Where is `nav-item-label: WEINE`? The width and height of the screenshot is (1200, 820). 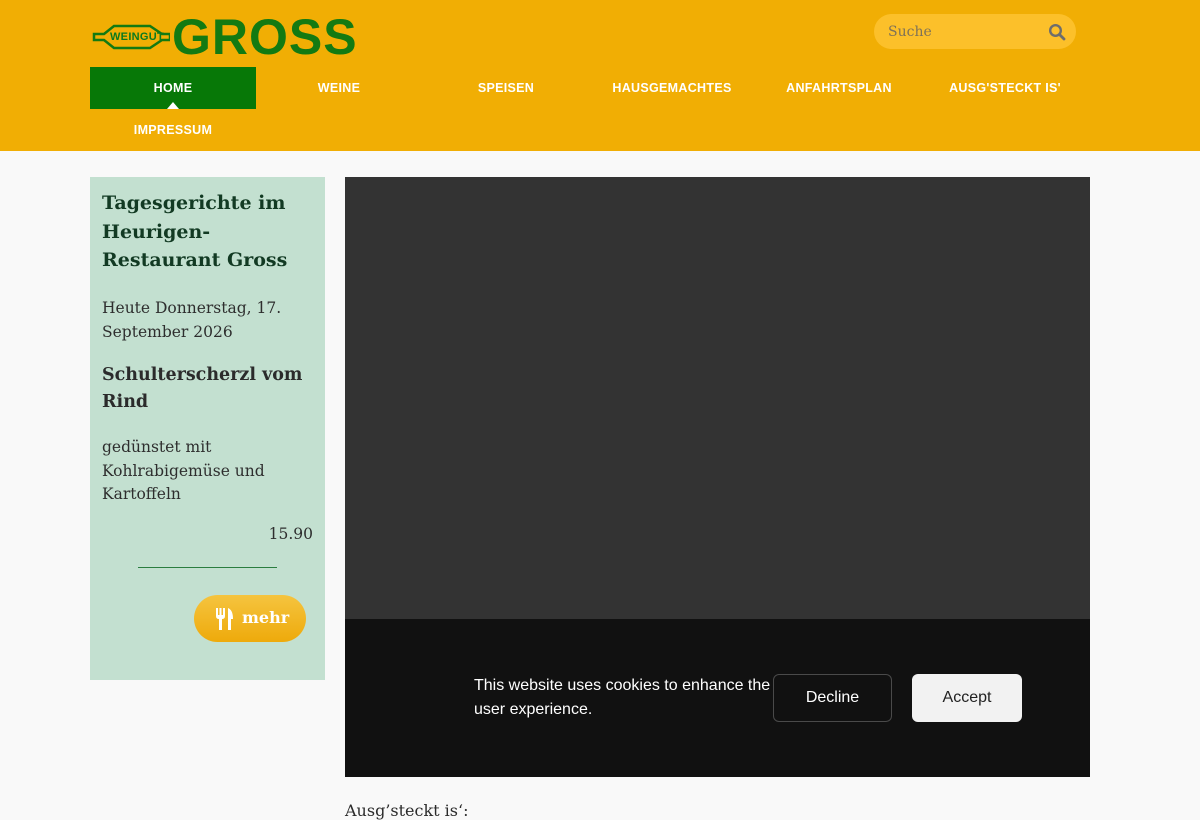 nav-item-label: WEINE is located at coordinates (339, 88).